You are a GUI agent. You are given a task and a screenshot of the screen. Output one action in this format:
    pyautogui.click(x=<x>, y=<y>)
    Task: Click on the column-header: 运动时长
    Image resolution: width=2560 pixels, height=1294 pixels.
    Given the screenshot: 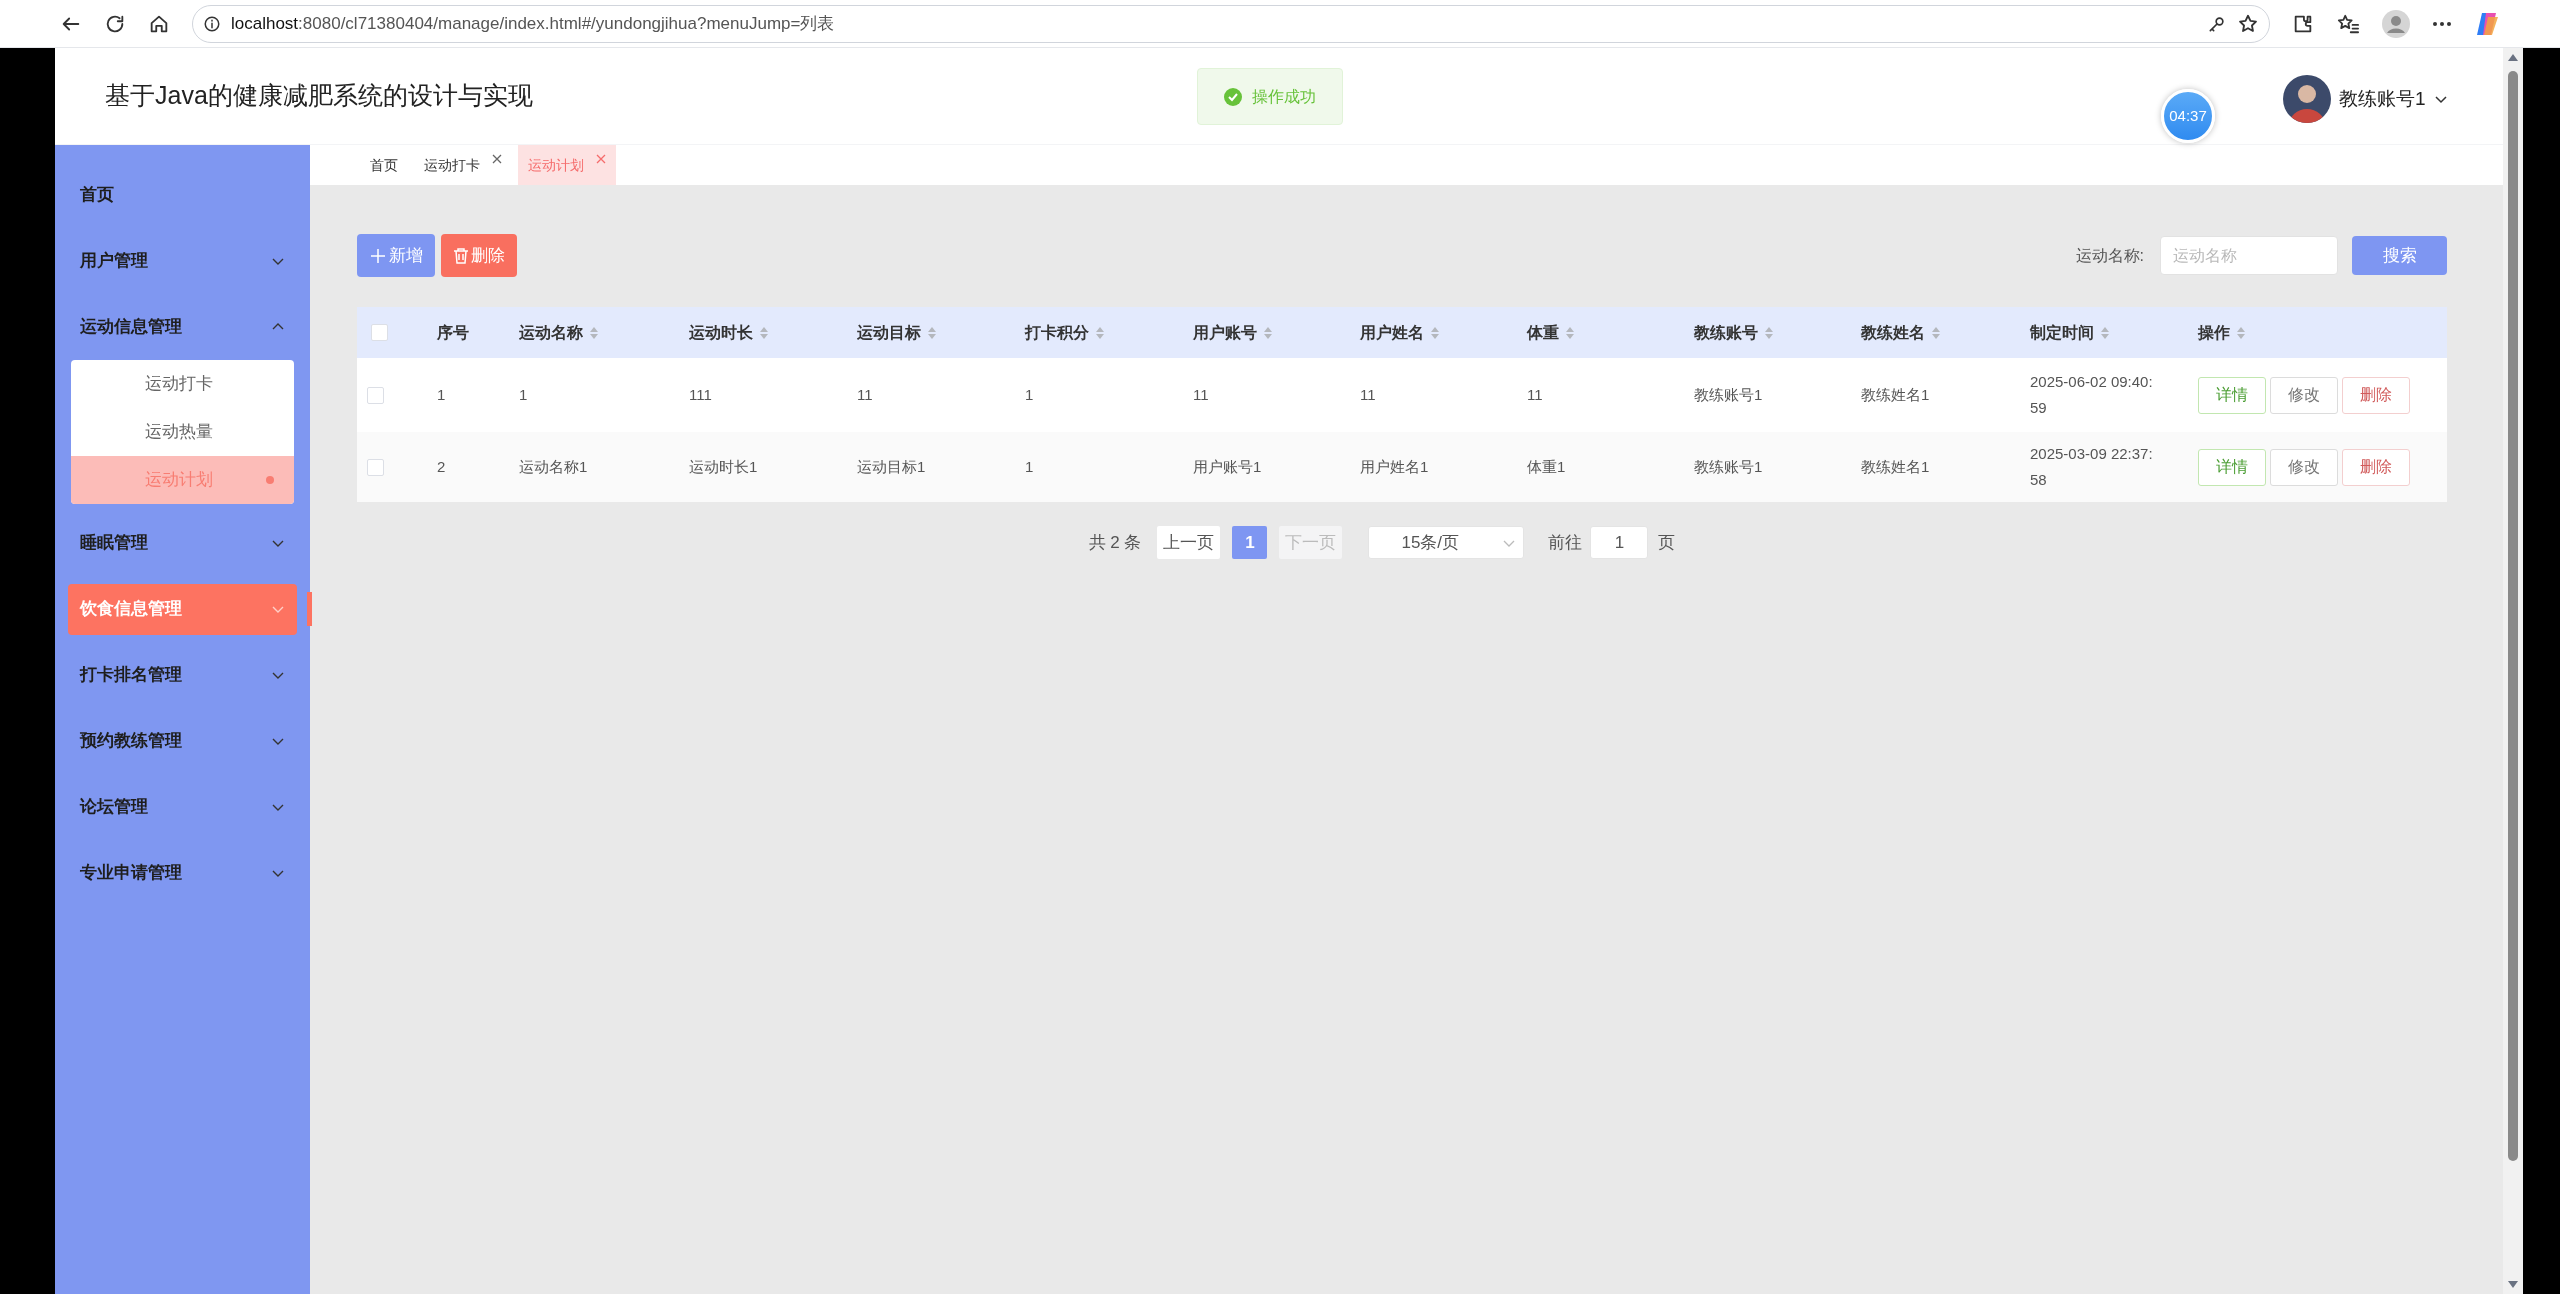 What is the action you would take?
    pyautogui.click(x=721, y=332)
    